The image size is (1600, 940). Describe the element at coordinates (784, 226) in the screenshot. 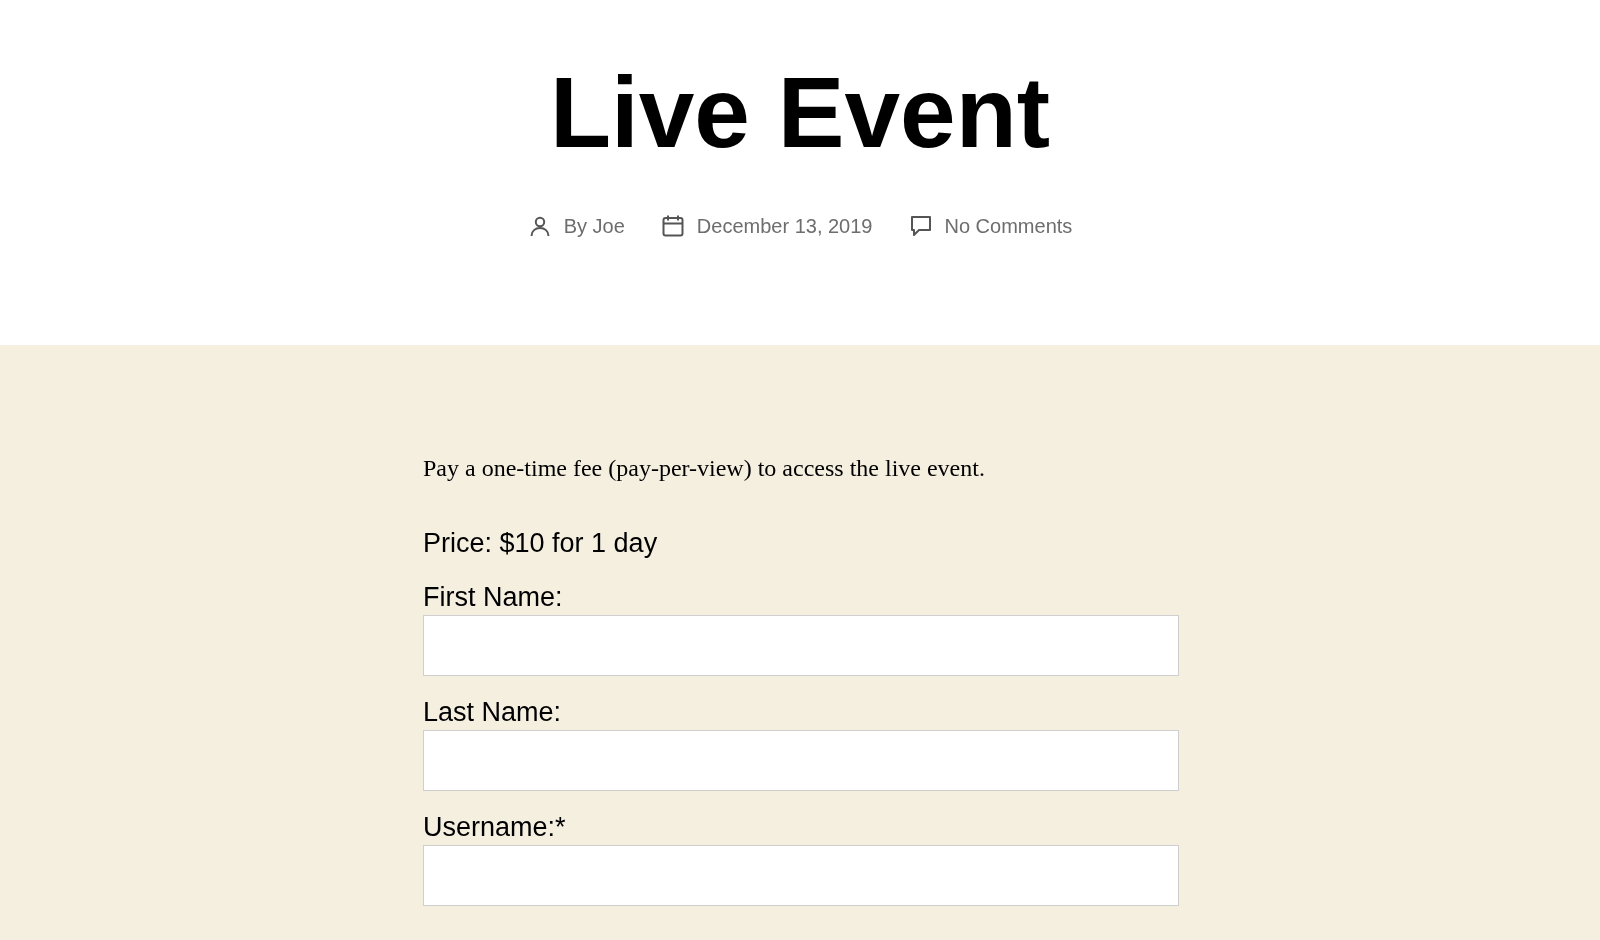

I see `meta-link: December 13, 2019` at that location.